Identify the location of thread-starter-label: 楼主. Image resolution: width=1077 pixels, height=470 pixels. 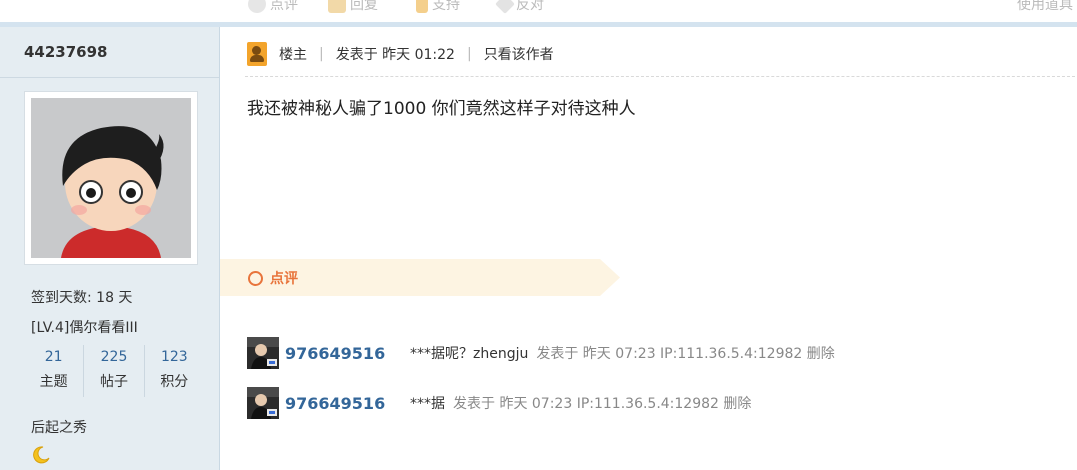
(293, 55).